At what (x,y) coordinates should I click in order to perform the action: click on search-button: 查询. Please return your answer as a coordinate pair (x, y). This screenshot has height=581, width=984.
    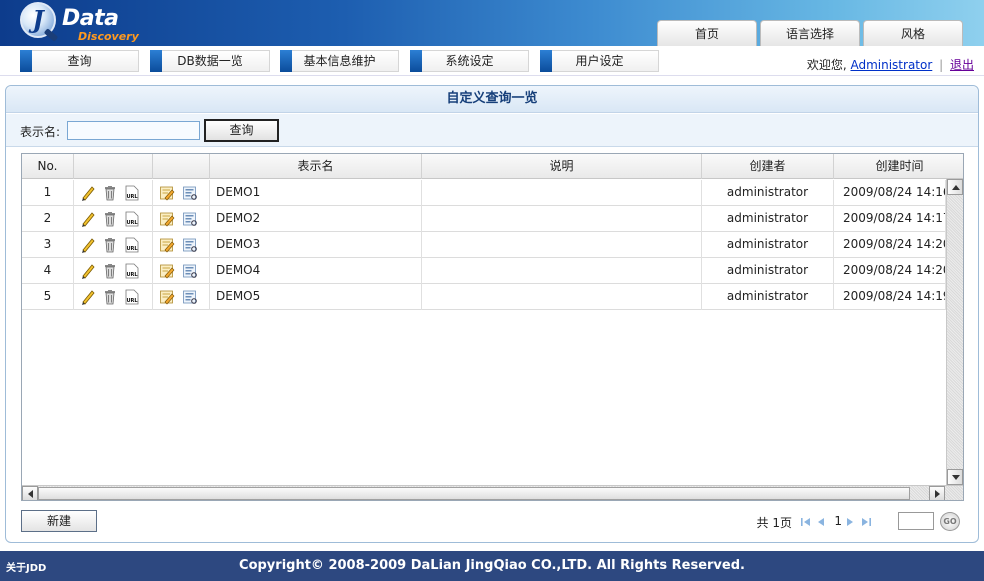
    Looking at the image, I should click on (241, 130).